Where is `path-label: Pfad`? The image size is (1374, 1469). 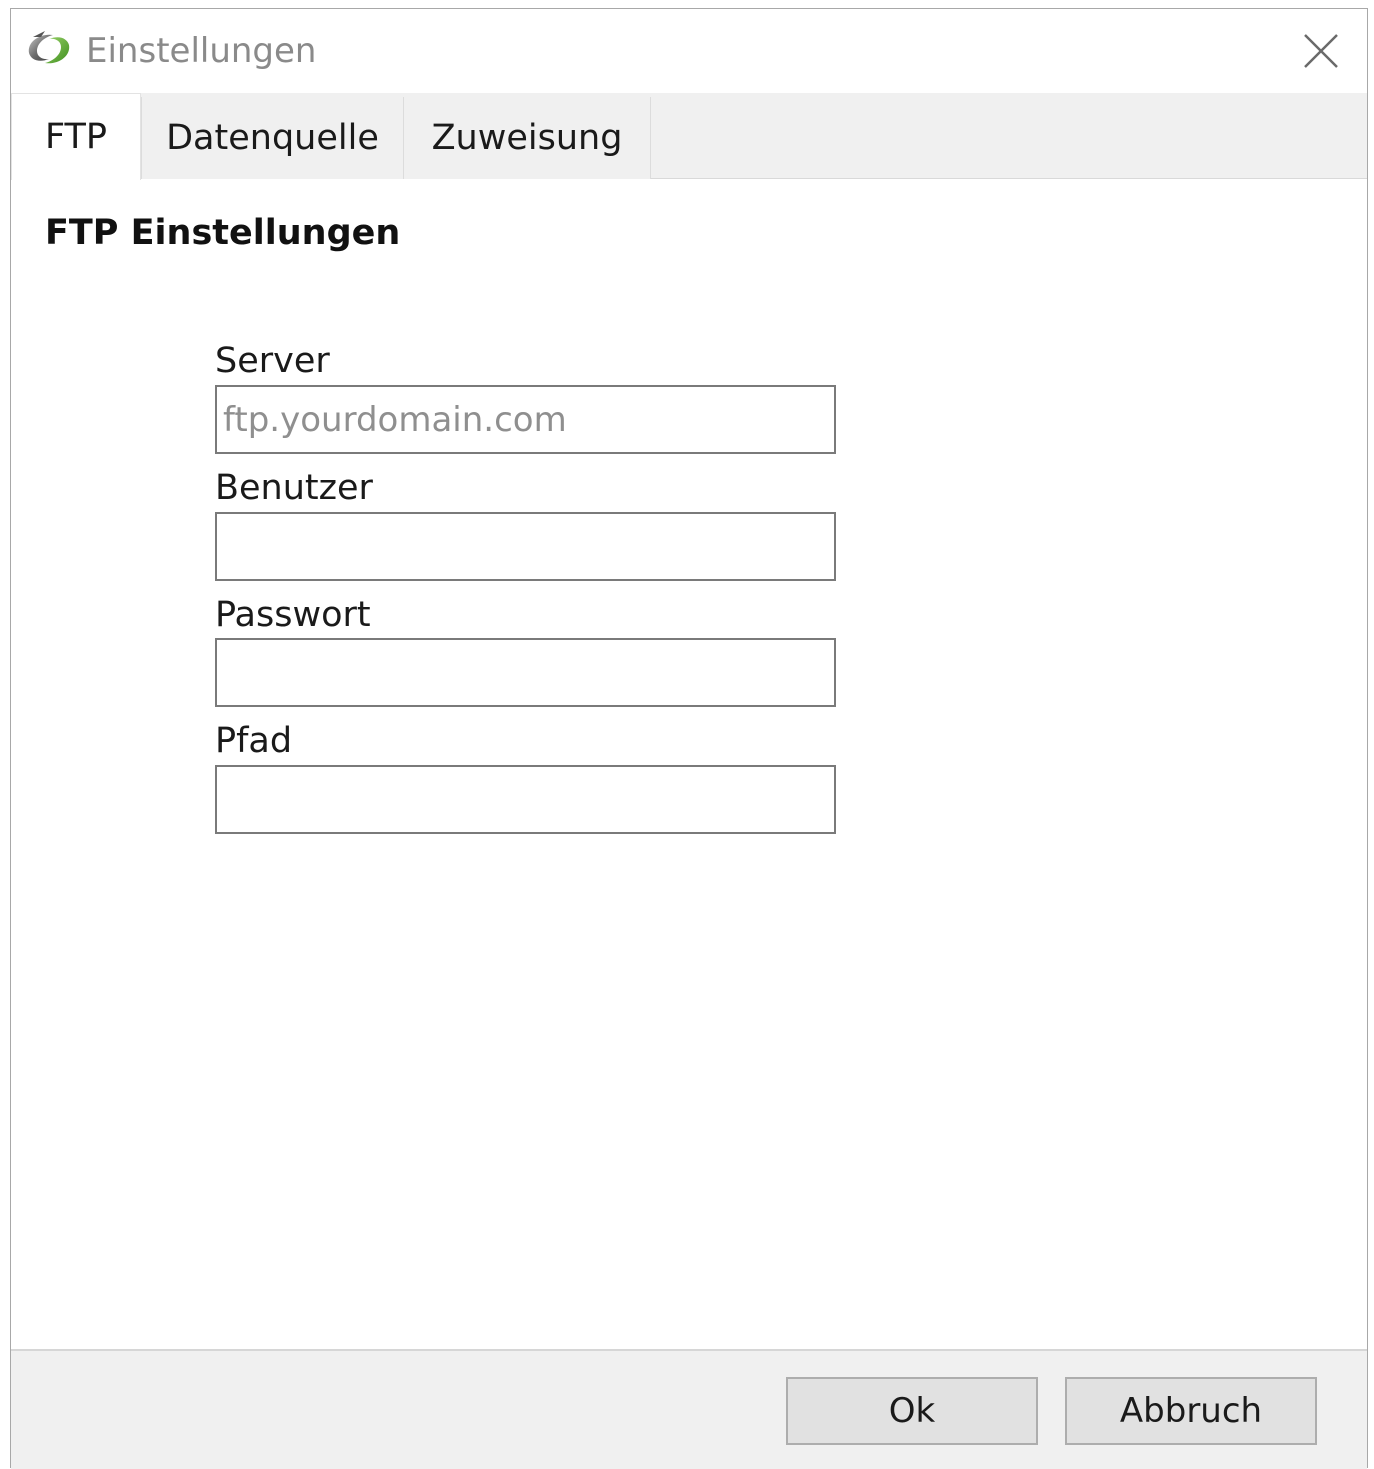 path-label: Pfad is located at coordinates (254, 741).